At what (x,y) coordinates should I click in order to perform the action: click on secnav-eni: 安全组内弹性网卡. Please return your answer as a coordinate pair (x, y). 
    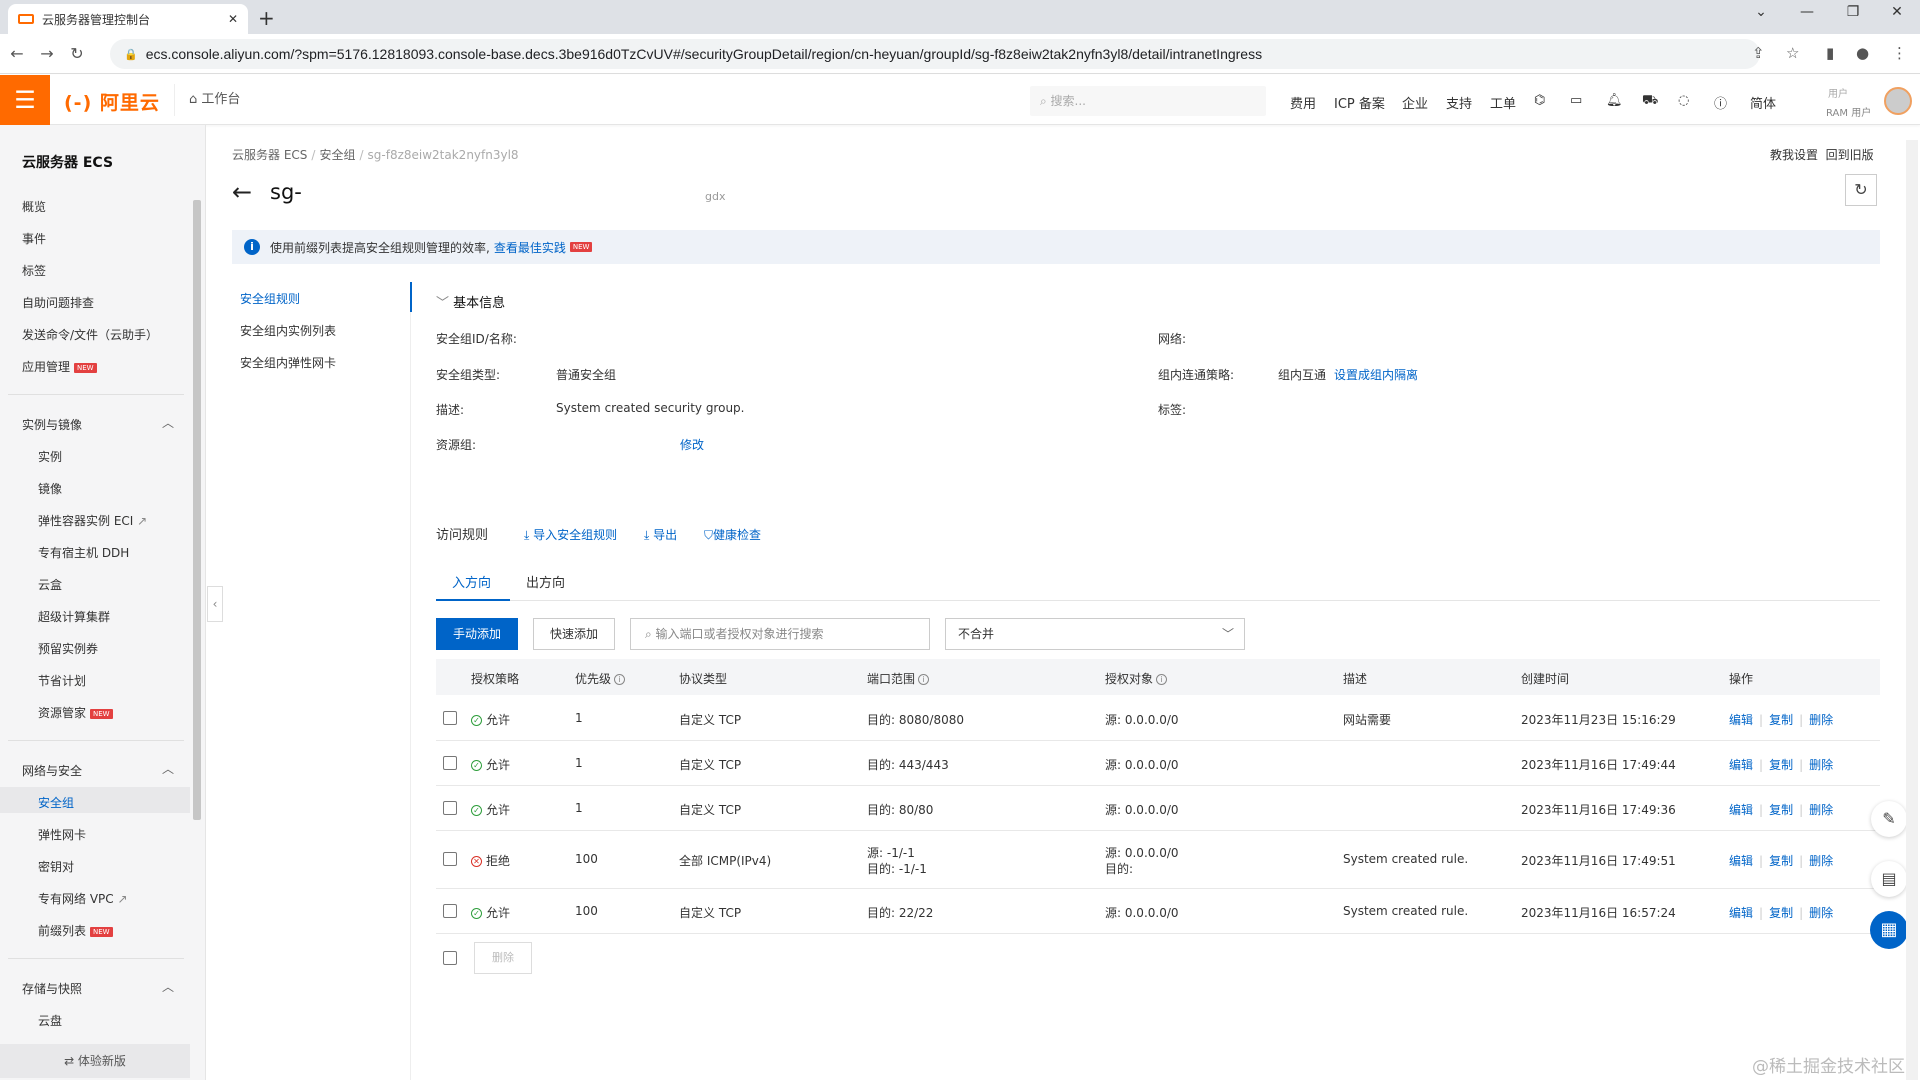
    Looking at the image, I should click on (288, 362).